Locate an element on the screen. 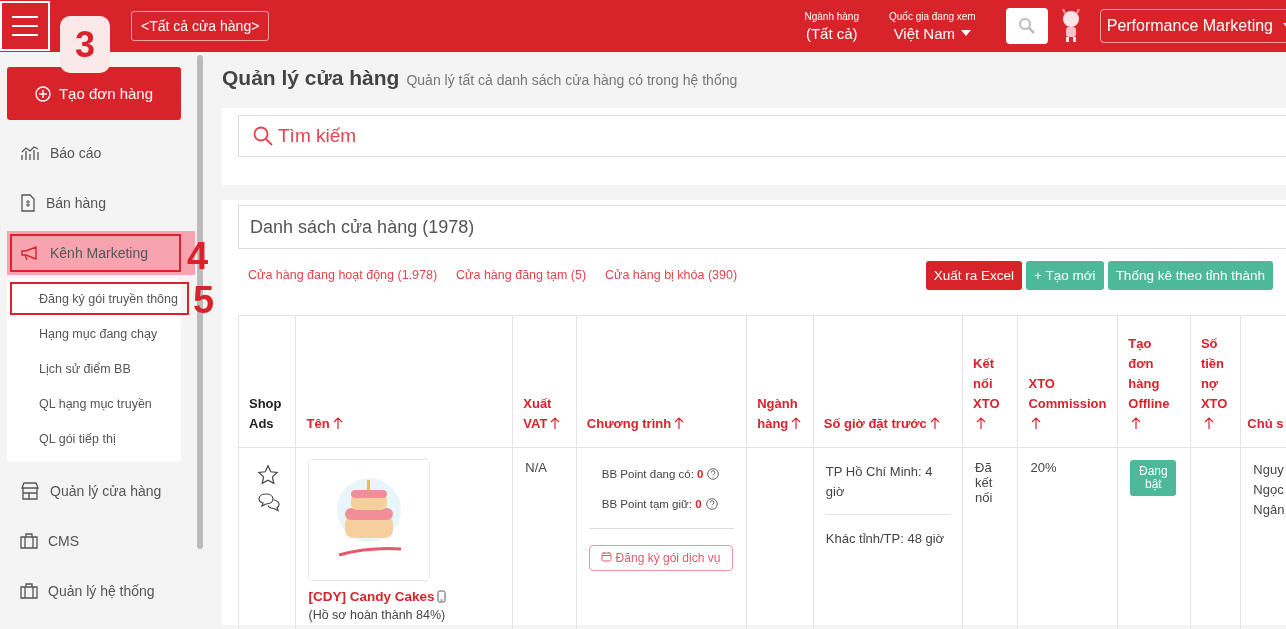 This screenshot has height=629, width=1286. page-subtitle: Quản lý tất cả danh sách cửa hàng có trong hệ thống is located at coordinates (572, 80).